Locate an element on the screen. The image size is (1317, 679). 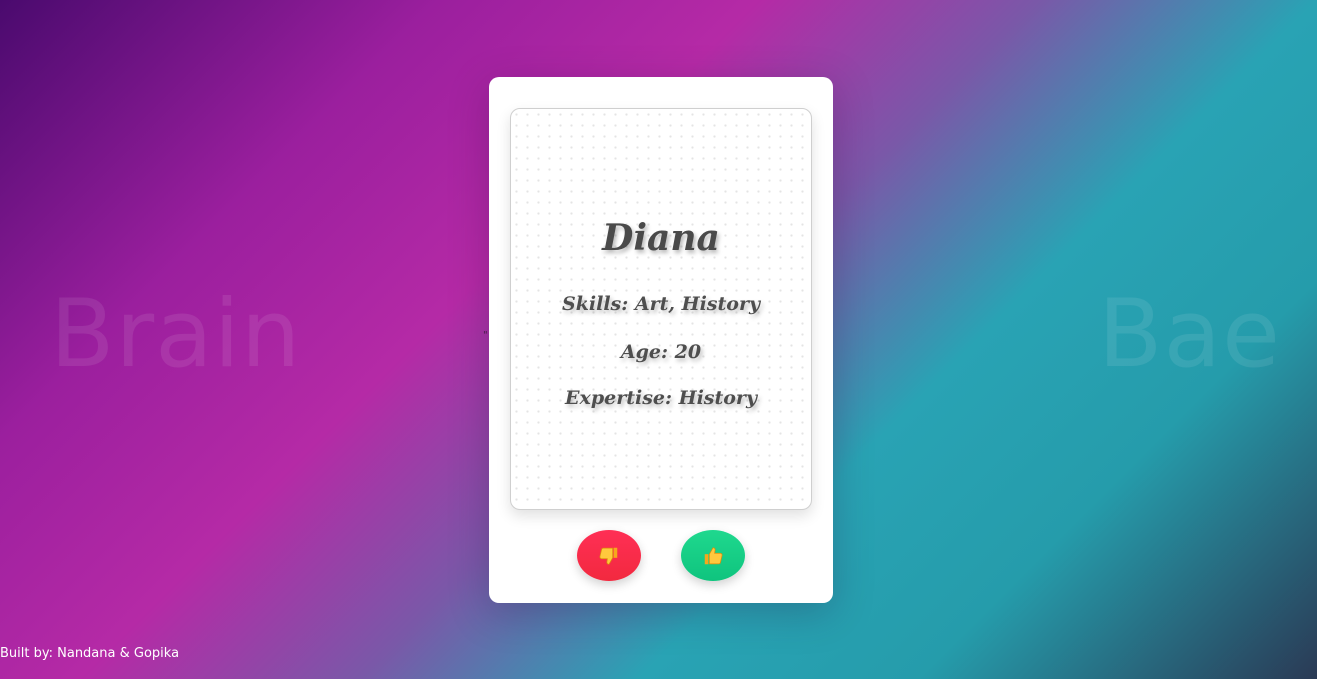
thumbs-up-icon is located at coordinates (713, 556).